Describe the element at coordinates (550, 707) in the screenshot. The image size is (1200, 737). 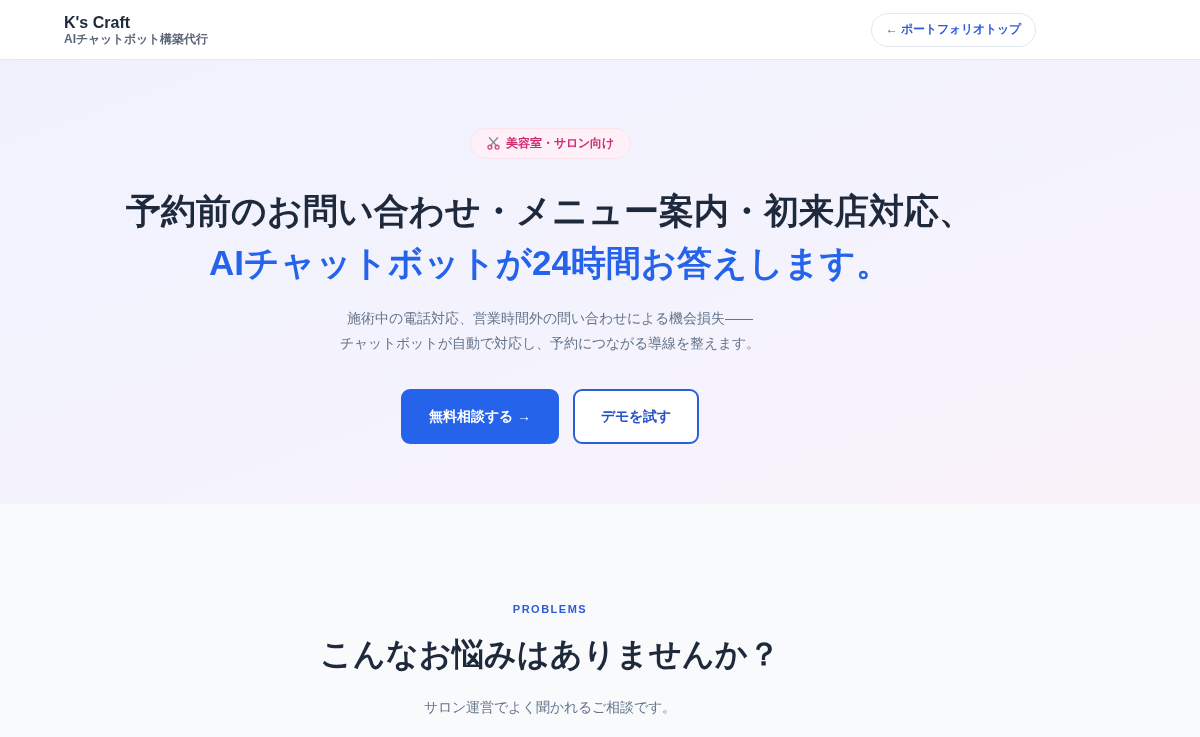
I see `section-subtitle: サロン運営でよく聞かれるご相談です。` at that location.